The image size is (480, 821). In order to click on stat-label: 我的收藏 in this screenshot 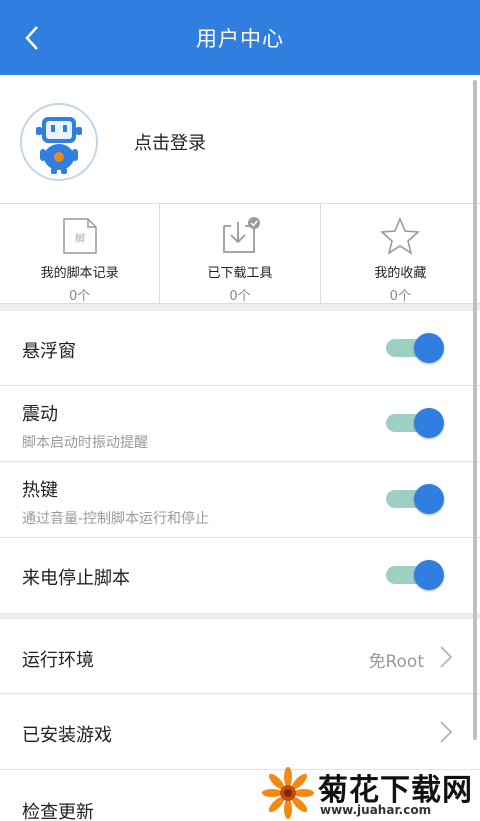, I will do `click(400, 273)`.